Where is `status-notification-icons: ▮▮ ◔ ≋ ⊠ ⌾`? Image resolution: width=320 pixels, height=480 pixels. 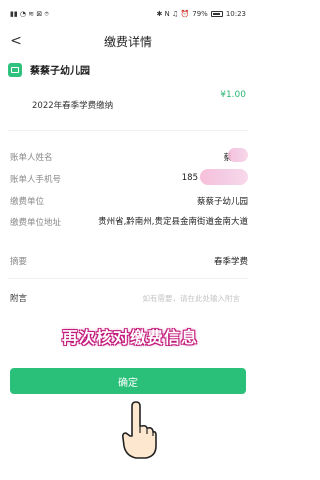
status-notification-icons: ▮▮ ◔ ≋ ⊠ ⌾ is located at coordinates (29, 13).